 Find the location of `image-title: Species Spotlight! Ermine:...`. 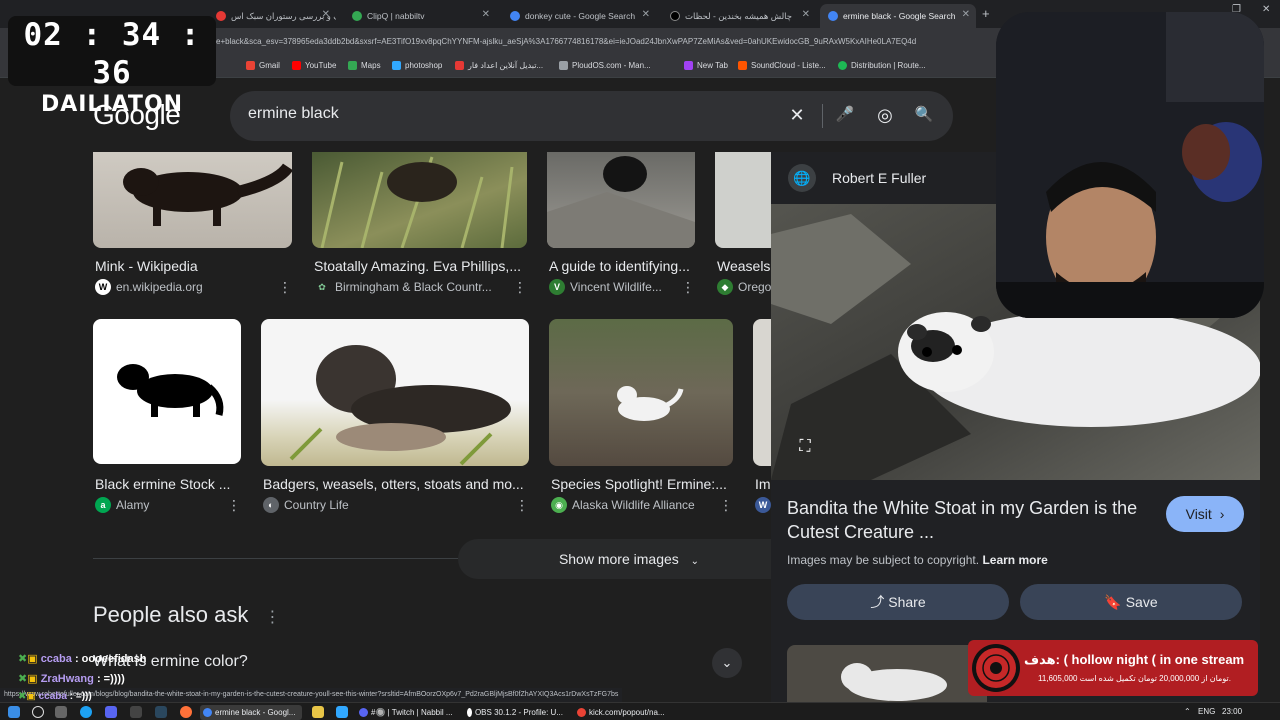

image-title: Species Spotlight! Ermine:... is located at coordinates (642, 484).